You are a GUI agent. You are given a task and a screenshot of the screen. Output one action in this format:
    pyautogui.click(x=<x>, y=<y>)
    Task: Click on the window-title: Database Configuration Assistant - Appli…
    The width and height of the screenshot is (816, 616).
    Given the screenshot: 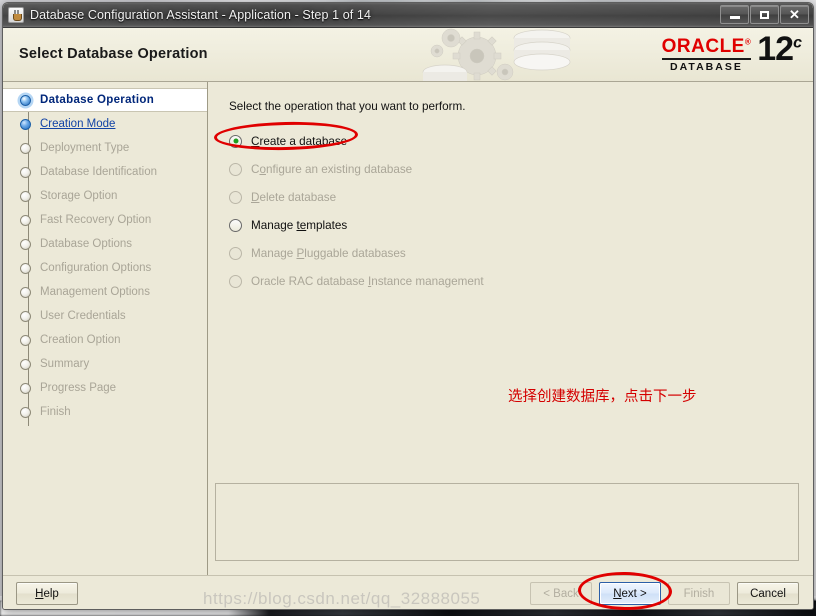 What is the action you would take?
    pyautogui.click(x=201, y=15)
    